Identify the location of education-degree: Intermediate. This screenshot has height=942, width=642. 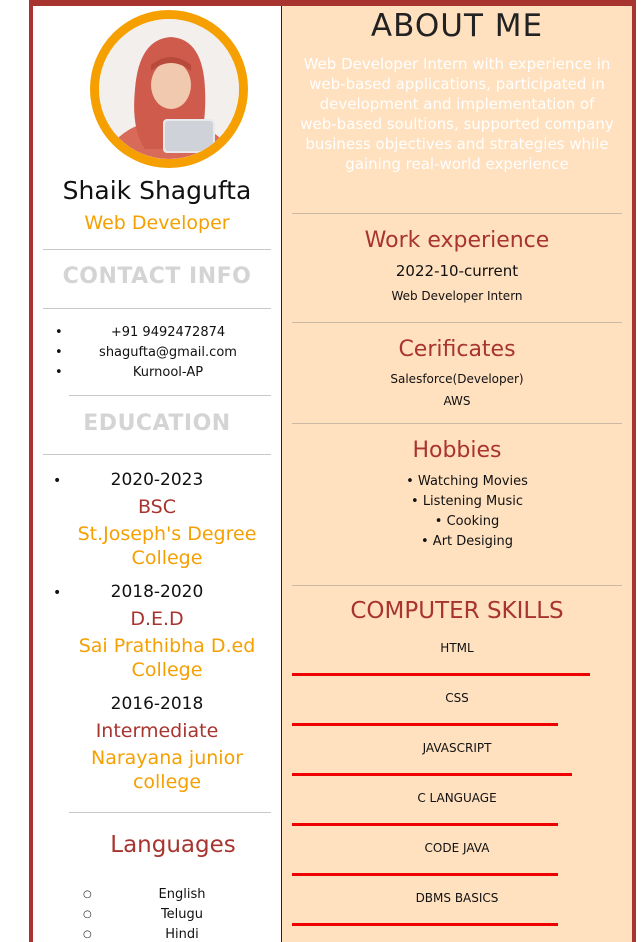
(157, 731).